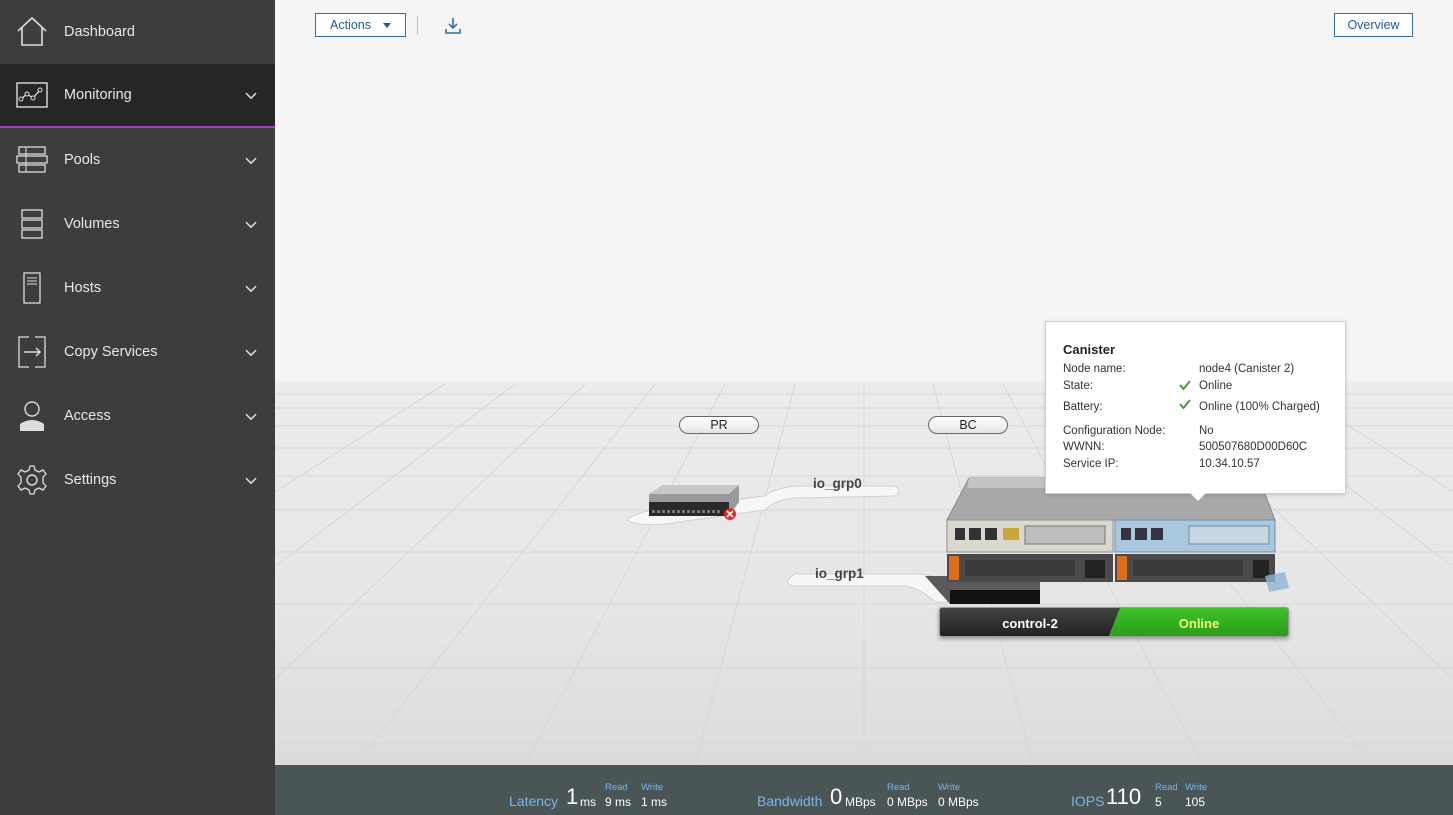 The height and width of the screenshot is (815, 1453). What do you see at coordinates (92, 224) in the screenshot?
I see `nav-label: Volumes` at bounding box center [92, 224].